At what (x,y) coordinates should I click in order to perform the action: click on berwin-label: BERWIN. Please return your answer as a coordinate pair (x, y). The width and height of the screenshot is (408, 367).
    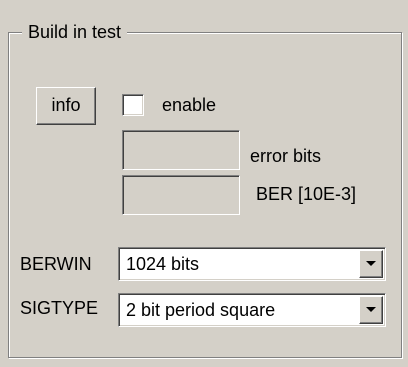
    Looking at the image, I should click on (56, 264).